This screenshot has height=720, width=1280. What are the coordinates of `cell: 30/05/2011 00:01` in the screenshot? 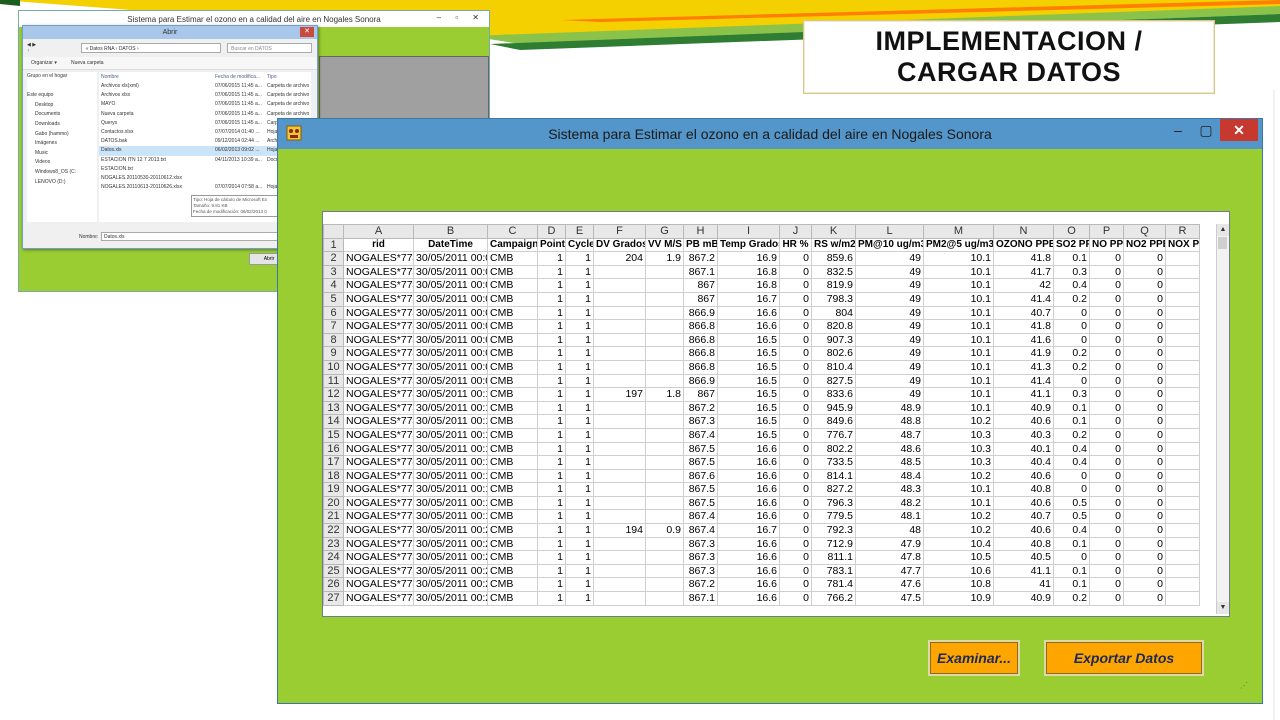 It's located at (450, 272).